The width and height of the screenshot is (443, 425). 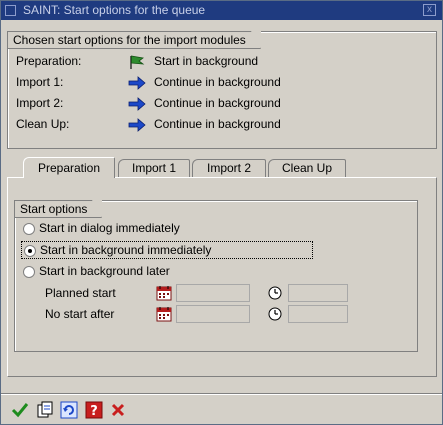 I want to click on row-label: Clean Up:, so click(x=43, y=124).